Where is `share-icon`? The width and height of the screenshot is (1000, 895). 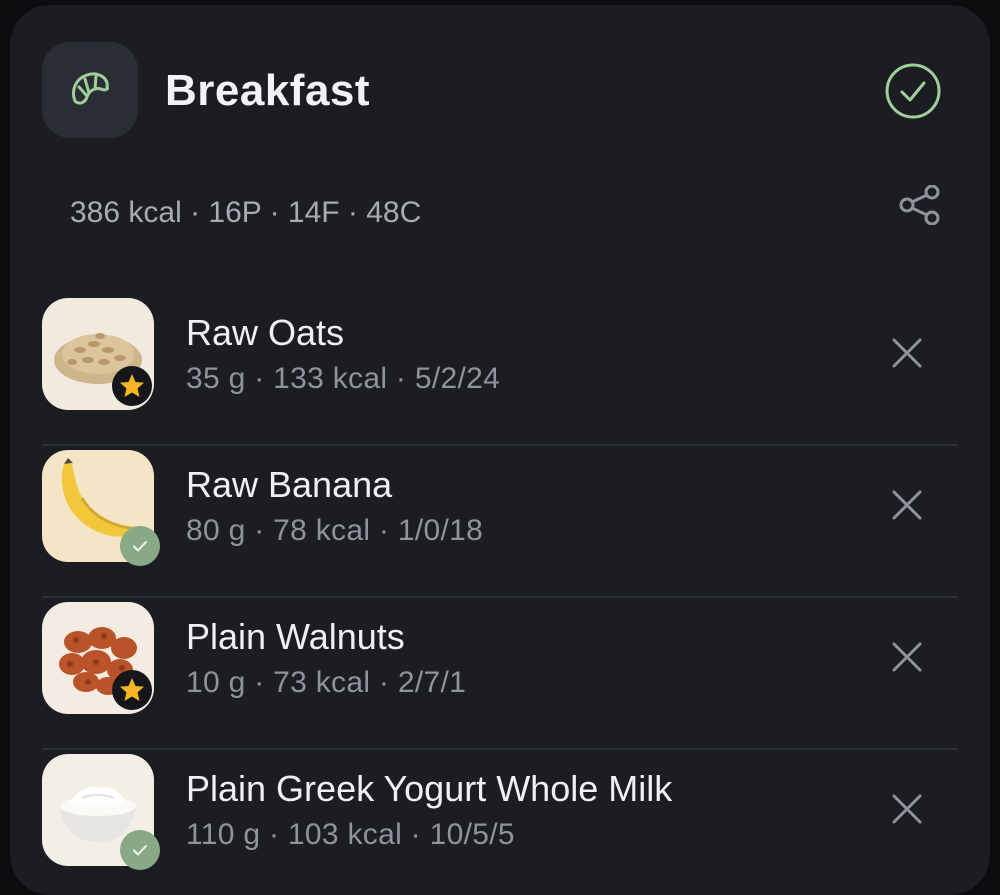
share-icon is located at coordinates (919, 205).